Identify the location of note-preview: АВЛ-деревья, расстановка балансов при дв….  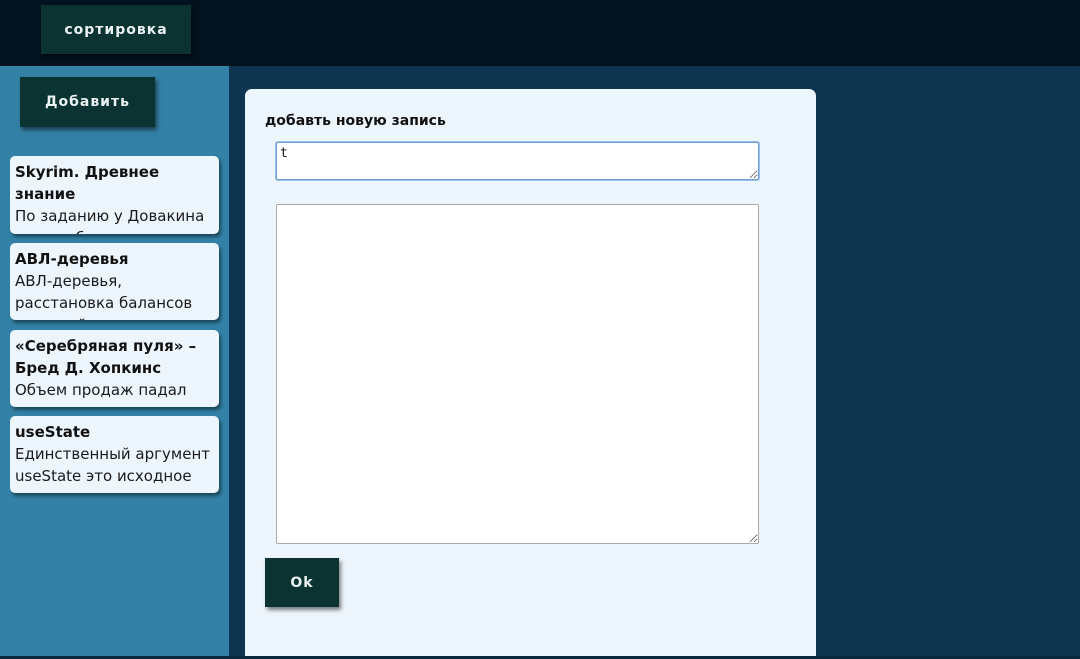
(104, 296).